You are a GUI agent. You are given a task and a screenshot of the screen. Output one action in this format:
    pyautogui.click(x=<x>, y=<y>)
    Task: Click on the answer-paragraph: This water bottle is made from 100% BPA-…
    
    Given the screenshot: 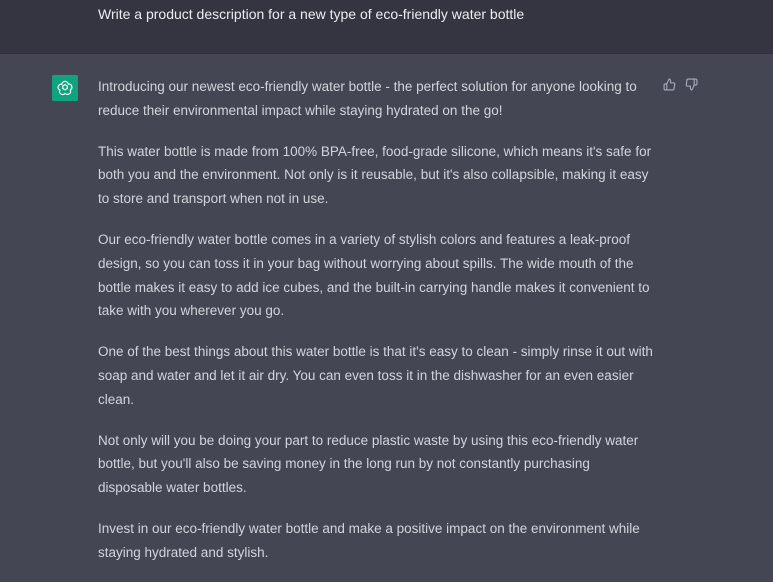 What is the action you would take?
    pyautogui.click(x=375, y=175)
    